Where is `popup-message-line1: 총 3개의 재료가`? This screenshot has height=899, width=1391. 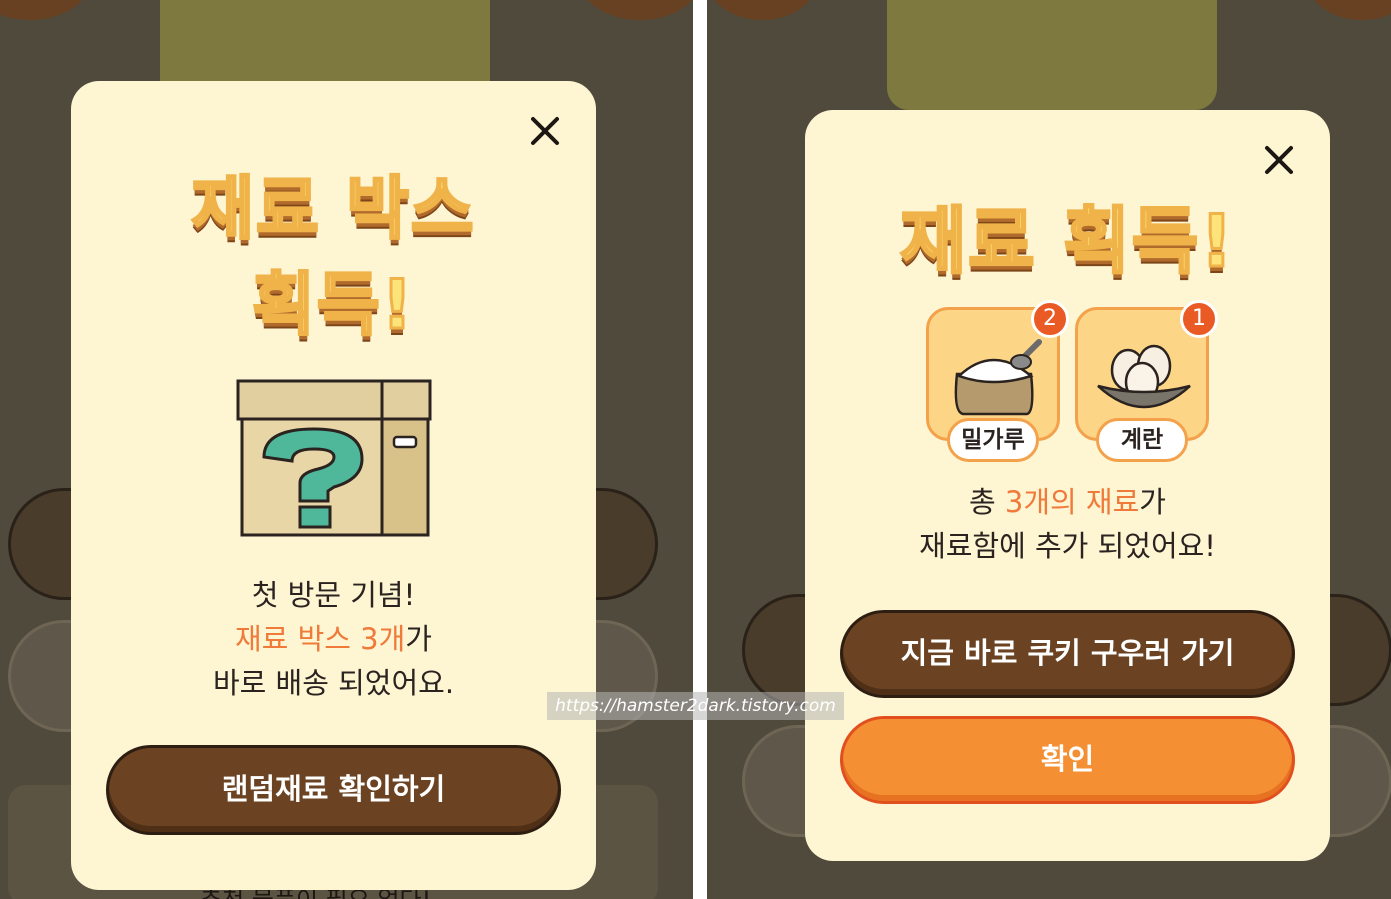 popup-message-line1: 총 3개의 재료가 is located at coordinates (1067, 502).